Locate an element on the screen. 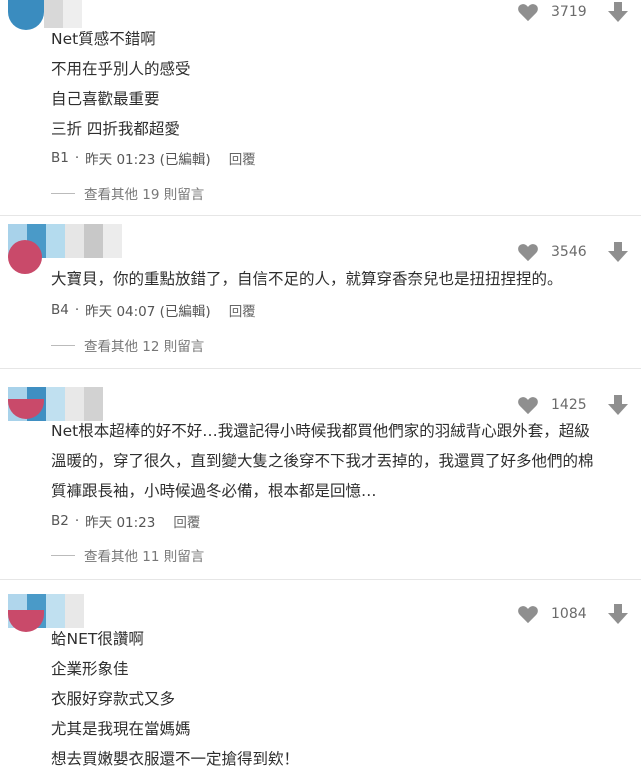 This screenshot has width=641, height=777. comment-meta: B2 · 昨天 01:23 回覆 is located at coordinates (126, 521).